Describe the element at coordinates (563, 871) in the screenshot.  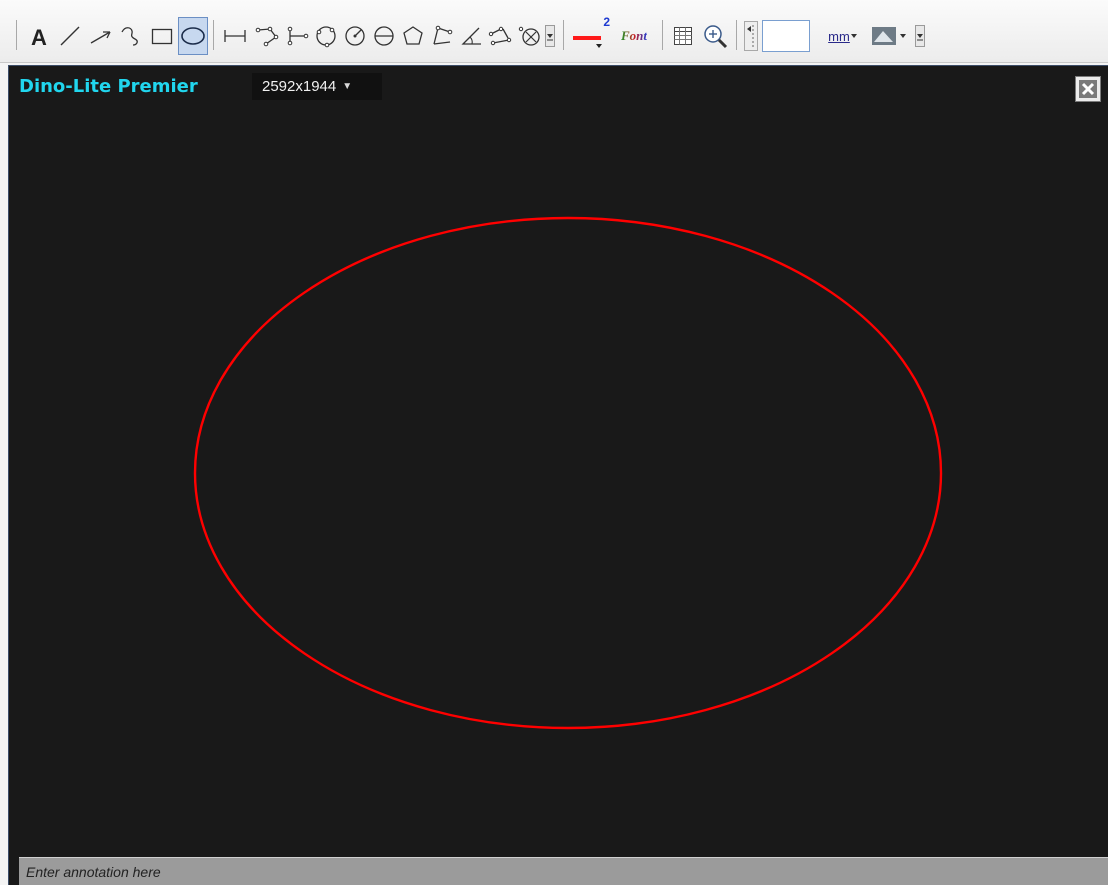
I see `annotation-input: Enter annotation here` at that location.